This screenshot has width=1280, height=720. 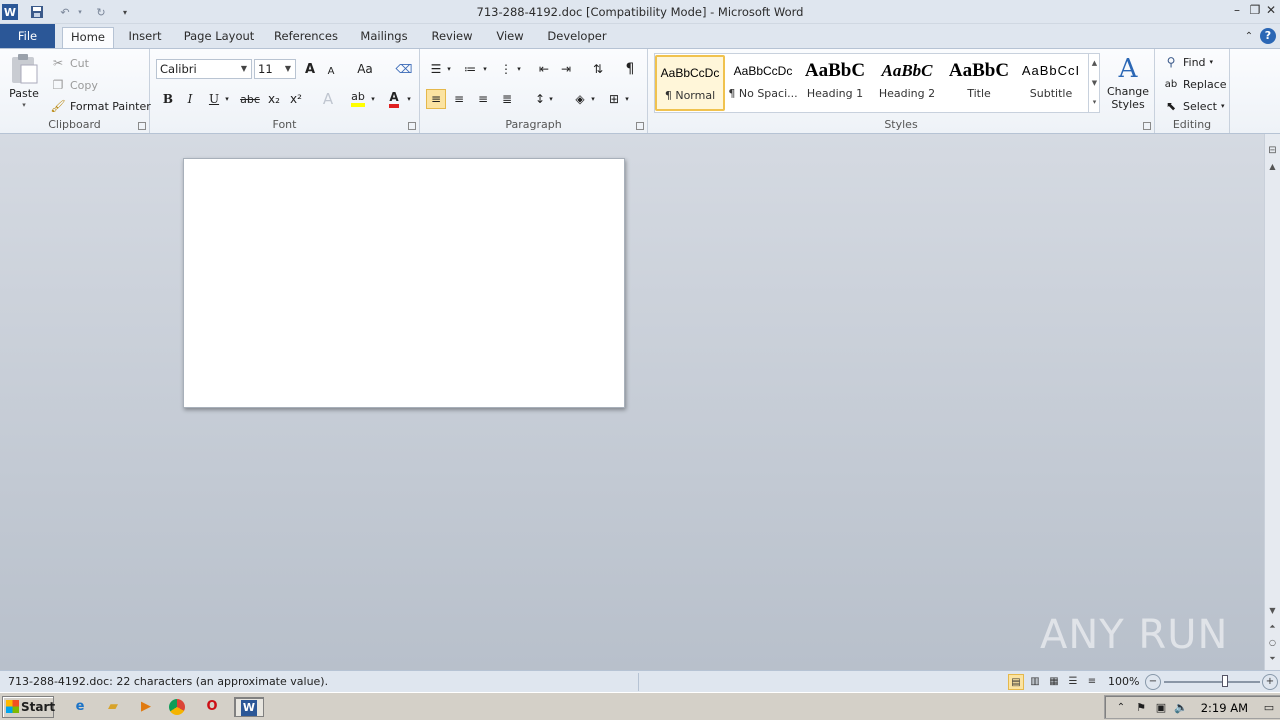 What do you see at coordinates (1094, 63) in the screenshot?
I see `styles-scroll-up-icon: ▲` at bounding box center [1094, 63].